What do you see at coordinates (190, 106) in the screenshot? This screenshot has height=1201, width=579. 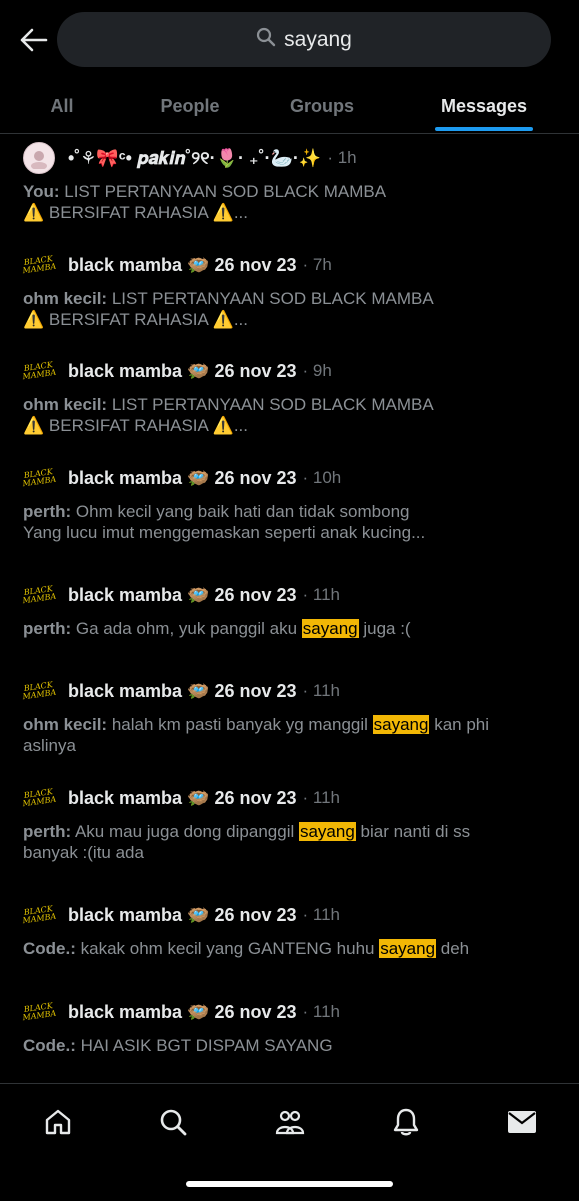 I see `tab-people: People` at bounding box center [190, 106].